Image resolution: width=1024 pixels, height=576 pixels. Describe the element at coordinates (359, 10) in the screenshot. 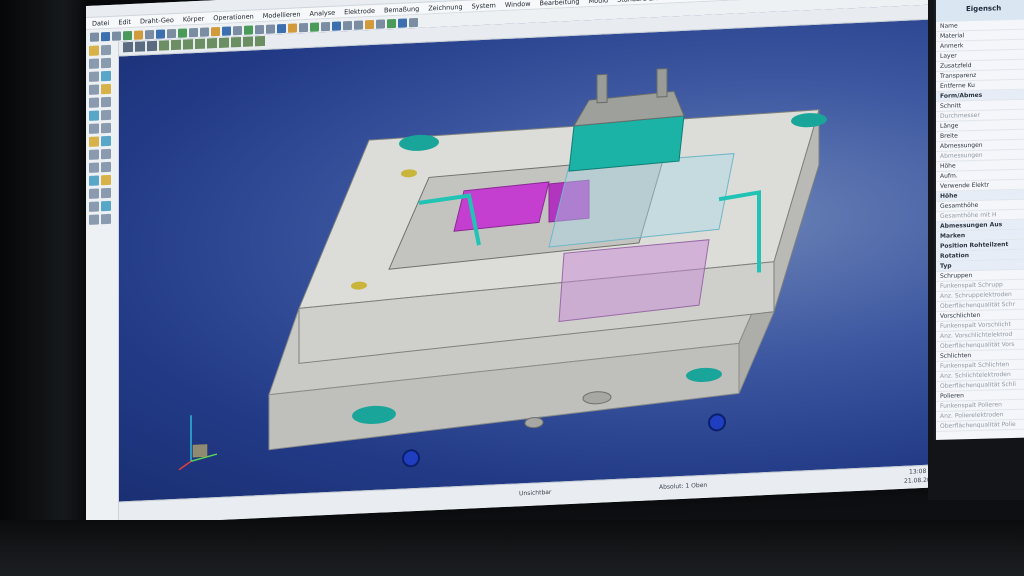

I see `menu-item: Elektrode` at that location.